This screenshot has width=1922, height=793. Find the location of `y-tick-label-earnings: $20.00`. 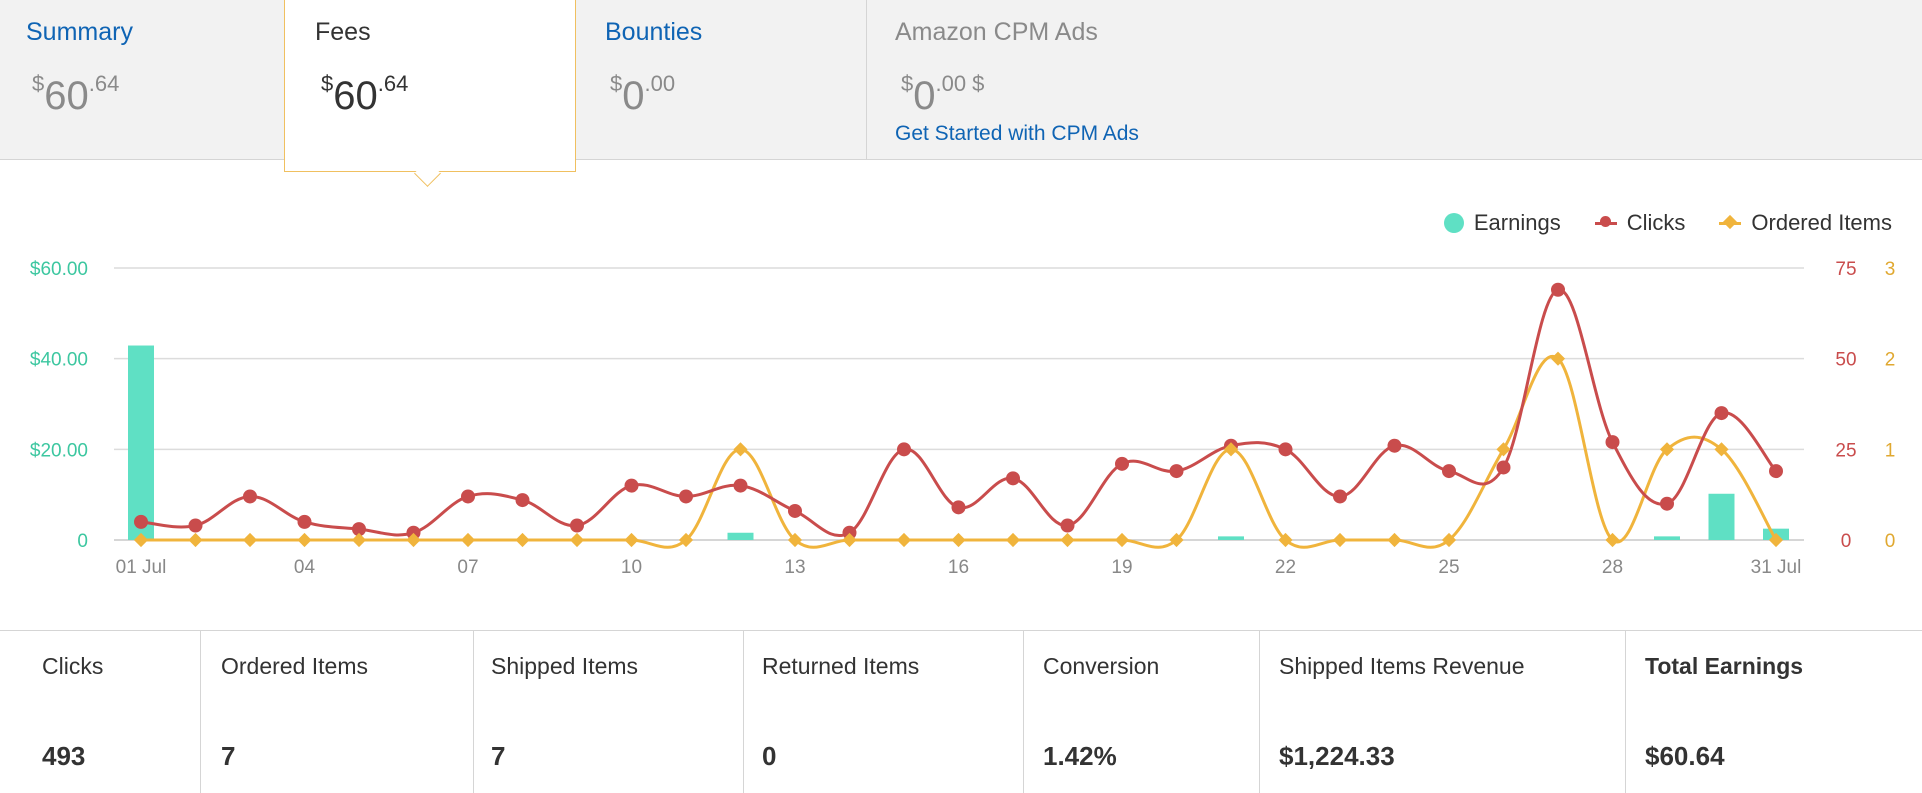

y-tick-label-earnings: $20.00 is located at coordinates (59, 450).